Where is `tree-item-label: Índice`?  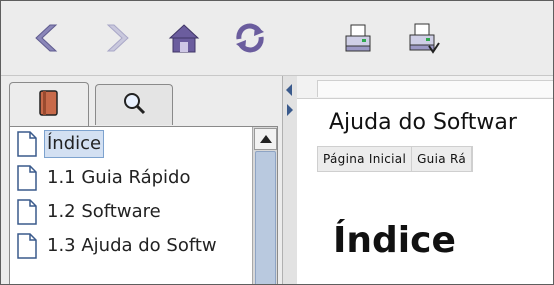 tree-item-label: Índice is located at coordinates (74, 144).